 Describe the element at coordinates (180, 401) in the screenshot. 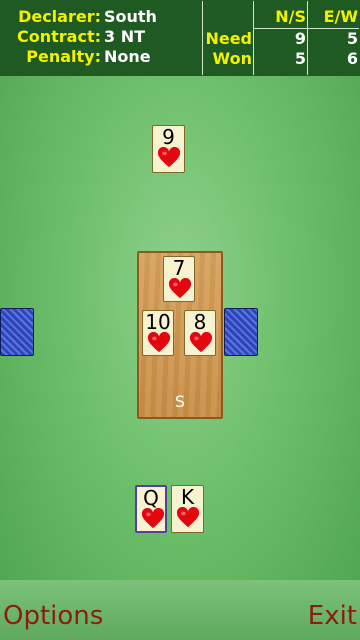

I see `south-seat-label: S` at that location.